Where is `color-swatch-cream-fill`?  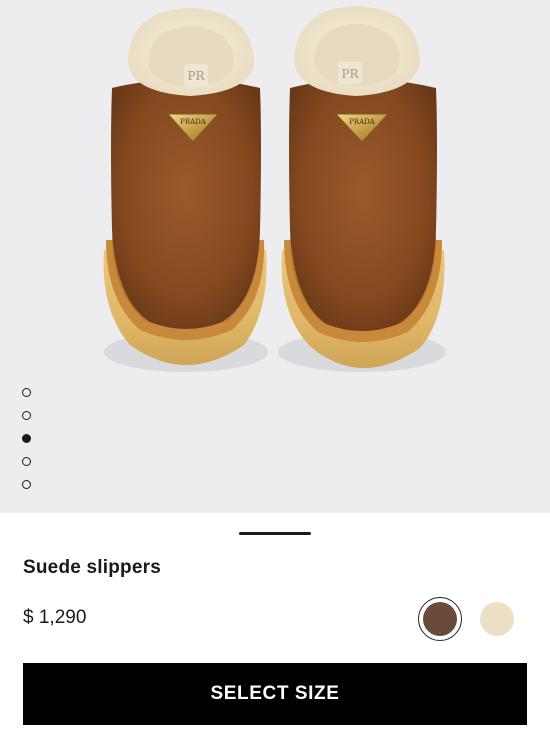
color-swatch-cream-fill is located at coordinates (497, 619).